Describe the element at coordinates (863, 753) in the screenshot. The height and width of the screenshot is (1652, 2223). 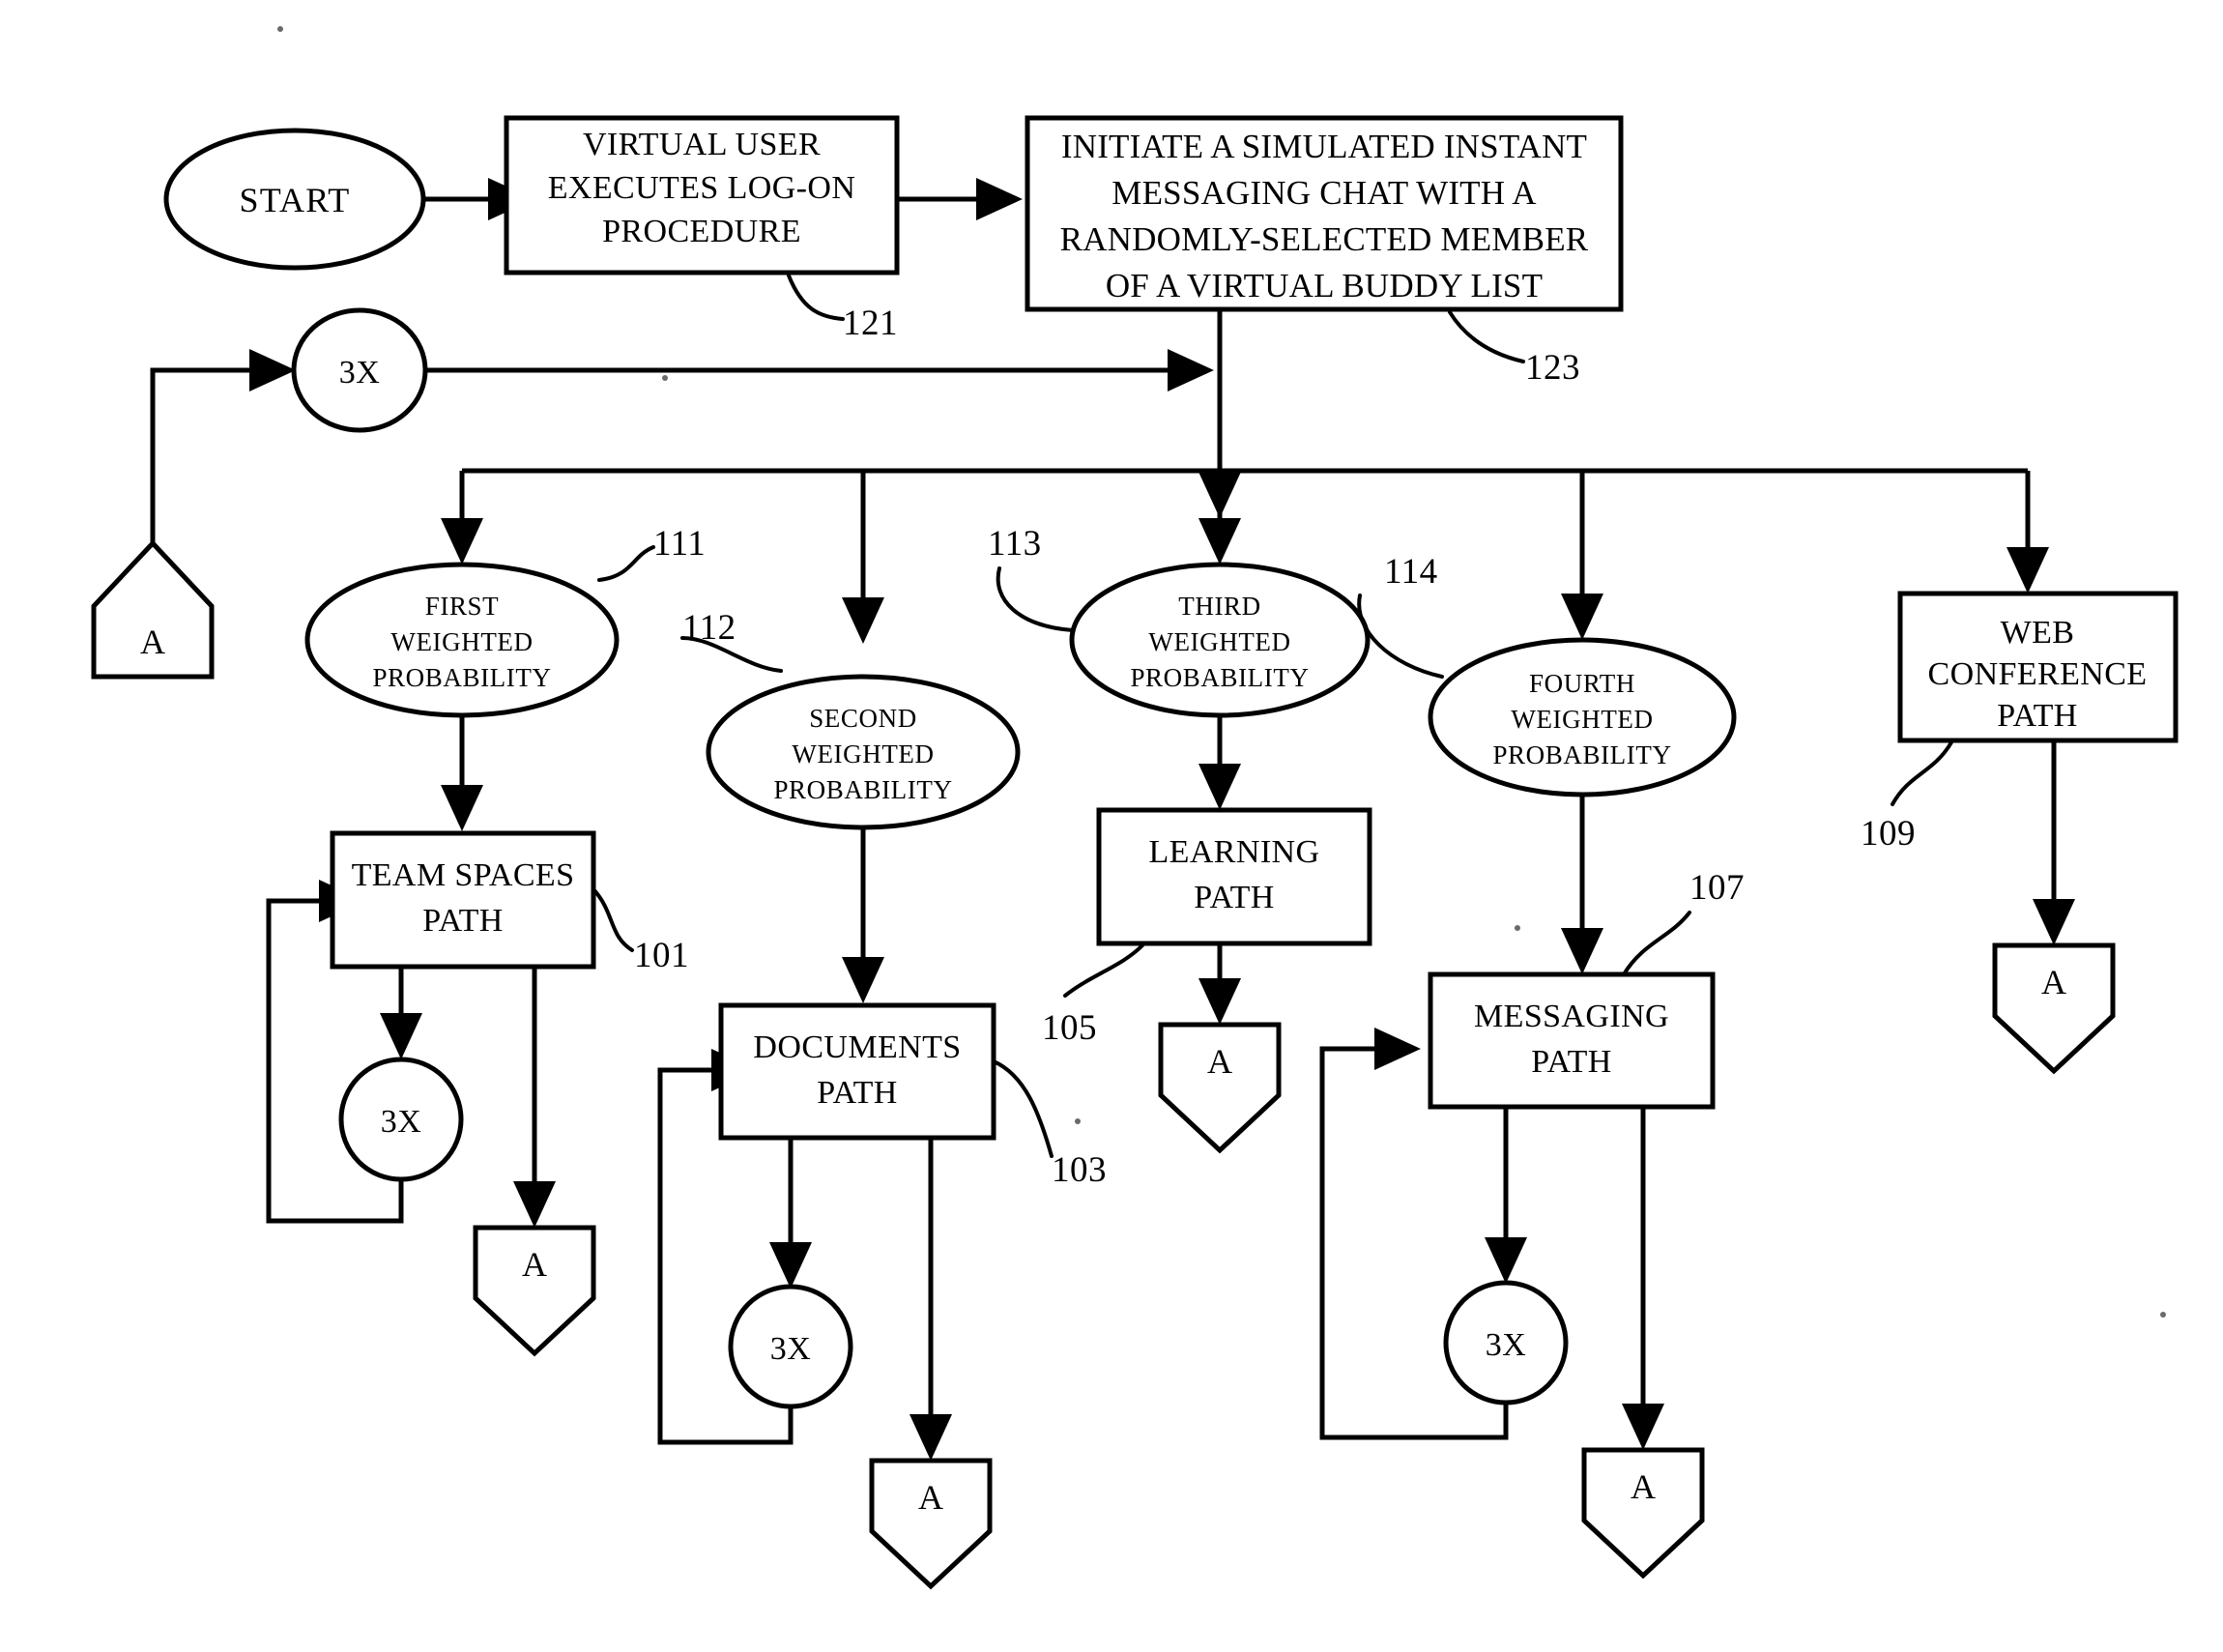
I see `node-second-line-2: WEIGHTED` at that location.